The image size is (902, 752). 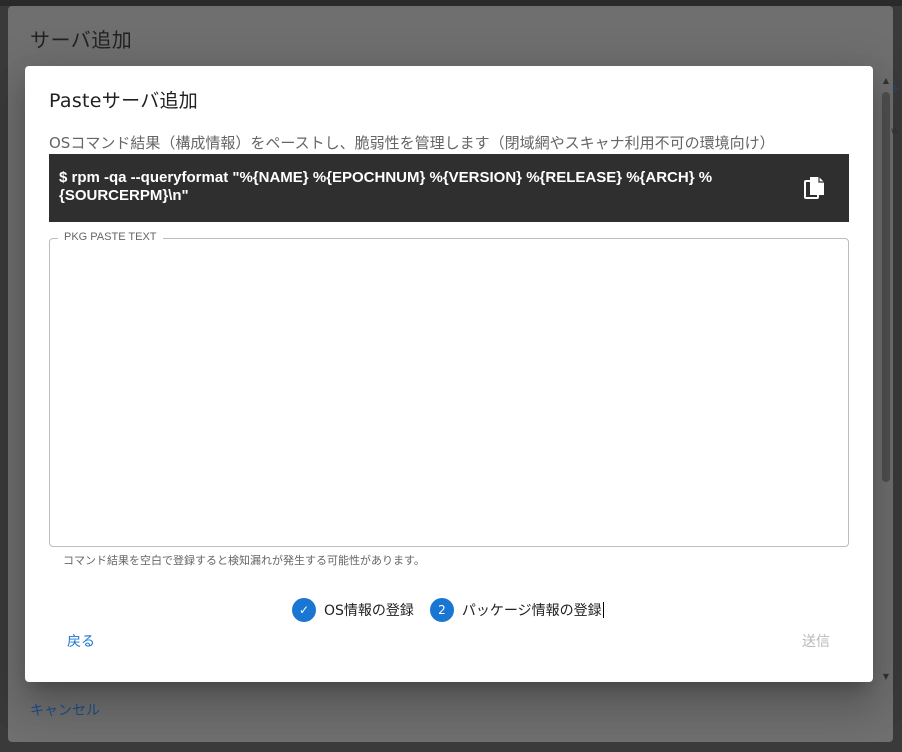 I want to click on background-link-fragment: ト, so click(x=896, y=90).